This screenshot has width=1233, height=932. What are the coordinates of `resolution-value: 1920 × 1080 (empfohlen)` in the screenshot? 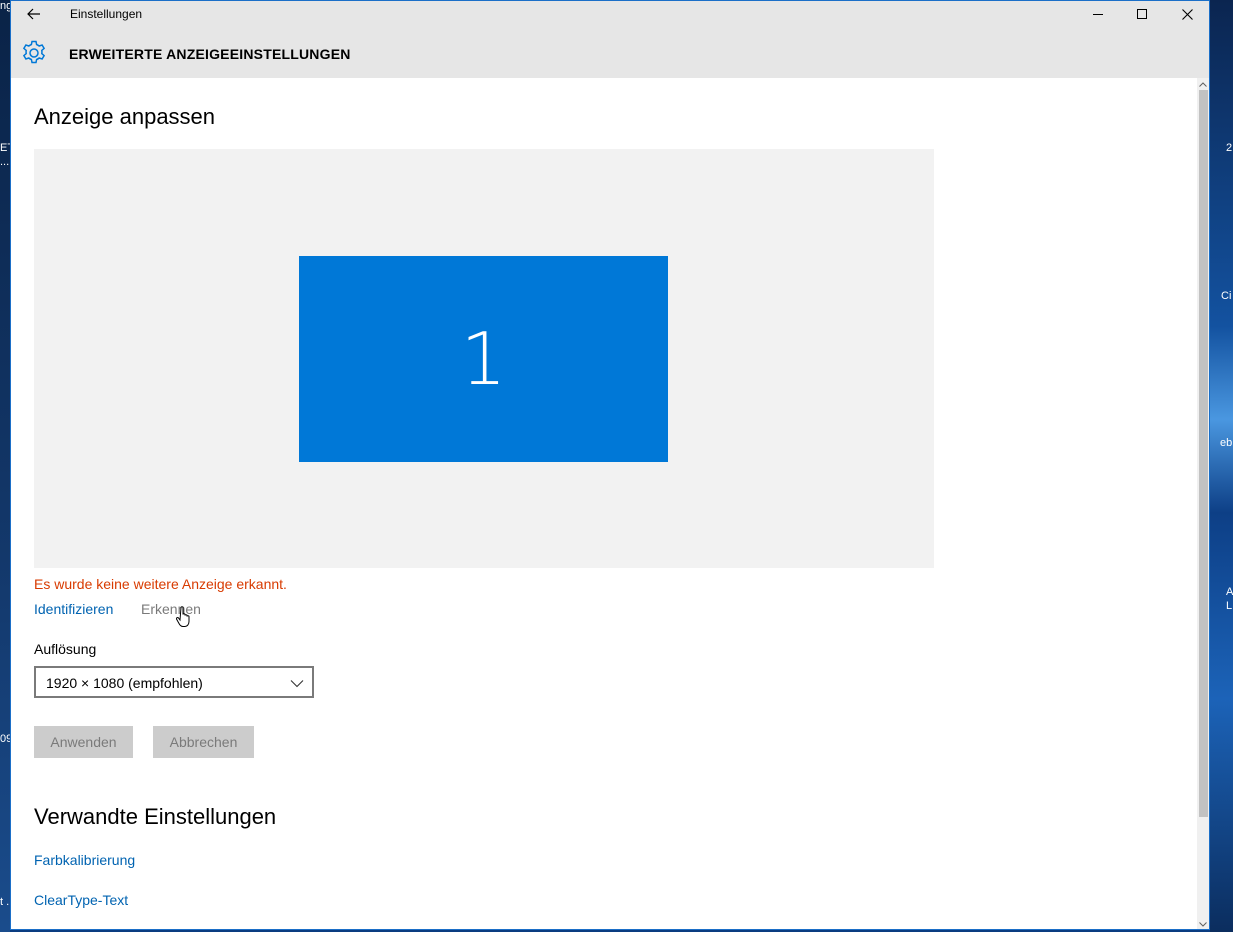 It's located at (124, 683).